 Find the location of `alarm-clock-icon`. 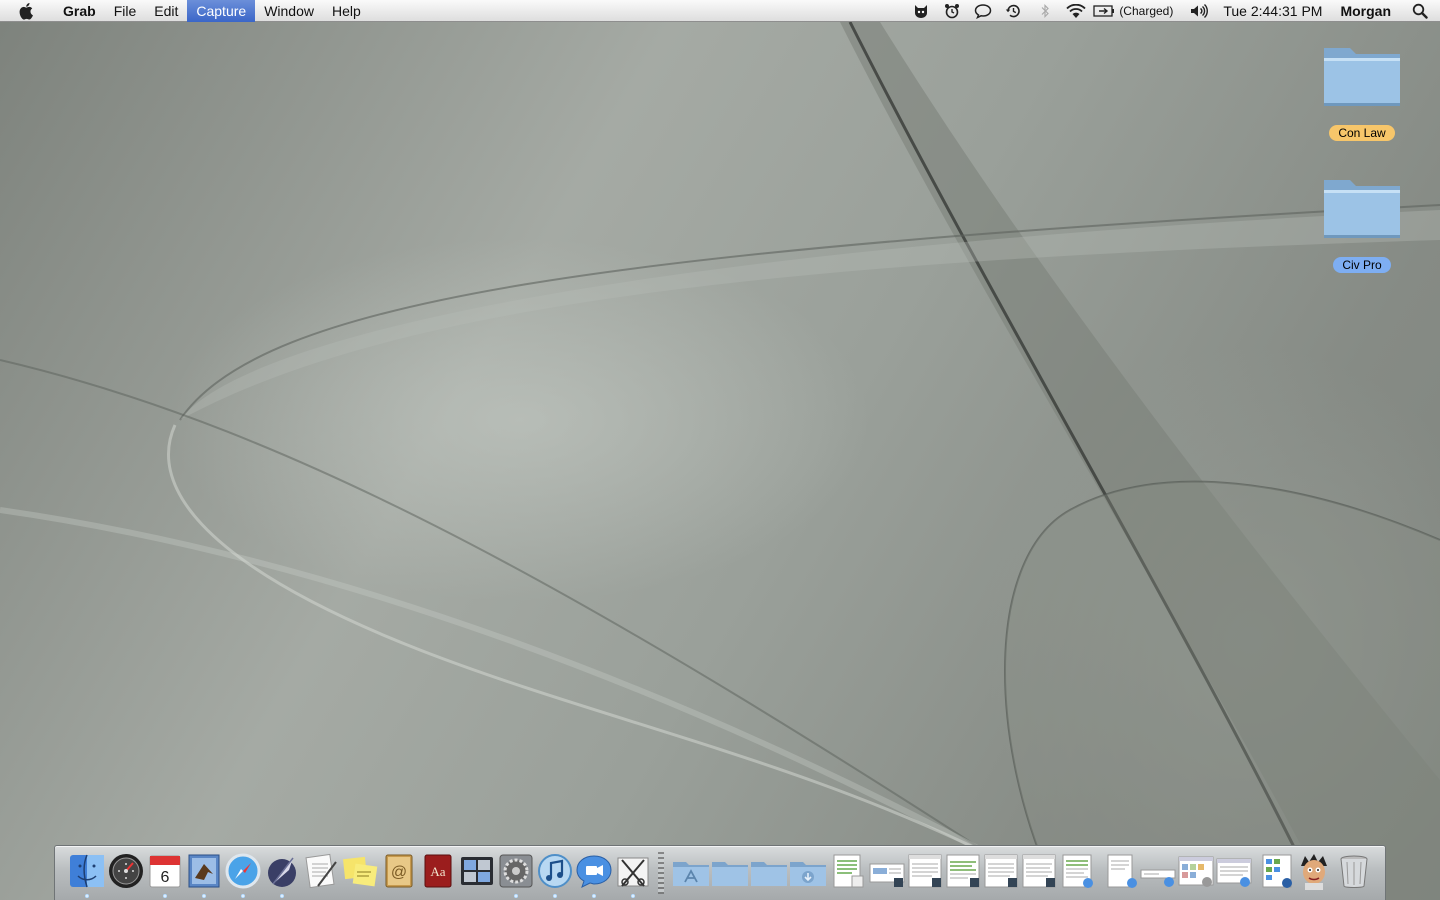

alarm-clock-icon is located at coordinates (951, 11).